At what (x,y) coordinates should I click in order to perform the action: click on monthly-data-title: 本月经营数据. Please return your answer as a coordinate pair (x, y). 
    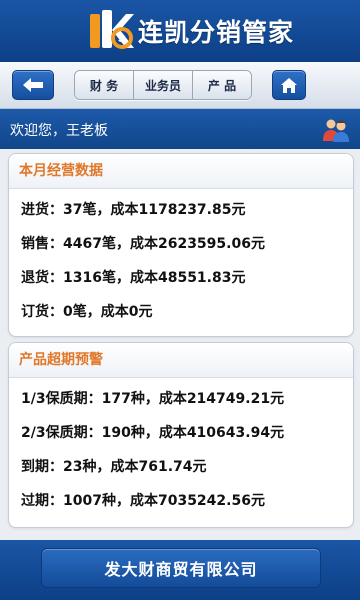
    Looking at the image, I should click on (181, 171).